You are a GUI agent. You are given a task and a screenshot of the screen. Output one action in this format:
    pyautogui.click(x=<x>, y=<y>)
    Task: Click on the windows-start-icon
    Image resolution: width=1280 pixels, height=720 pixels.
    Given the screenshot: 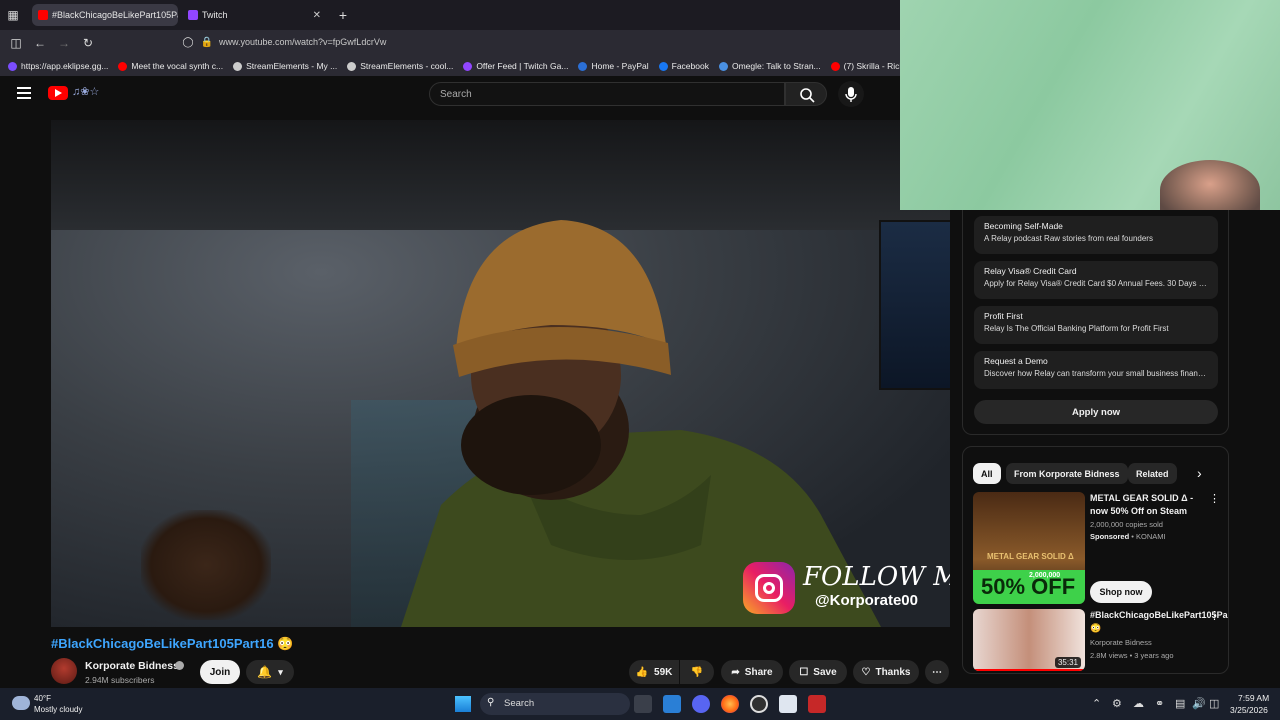 What is the action you would take?
    pyautogui.click(x=463, y=704)
    